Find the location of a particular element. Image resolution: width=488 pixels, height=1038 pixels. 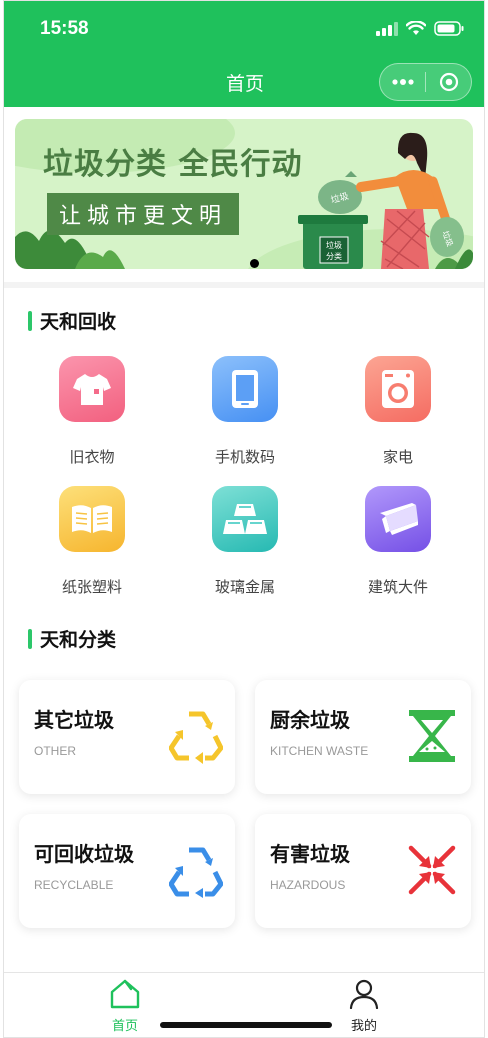

category-name: 其它垃圾 is located at coordinates (74, 720).